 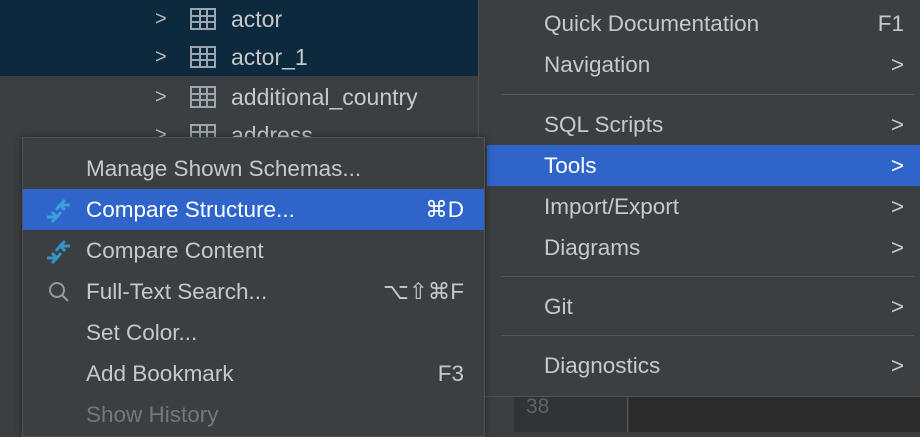 I want to click on menu-item-add-bookmark: Add Bookmark F3, so click(x=253, y=373).